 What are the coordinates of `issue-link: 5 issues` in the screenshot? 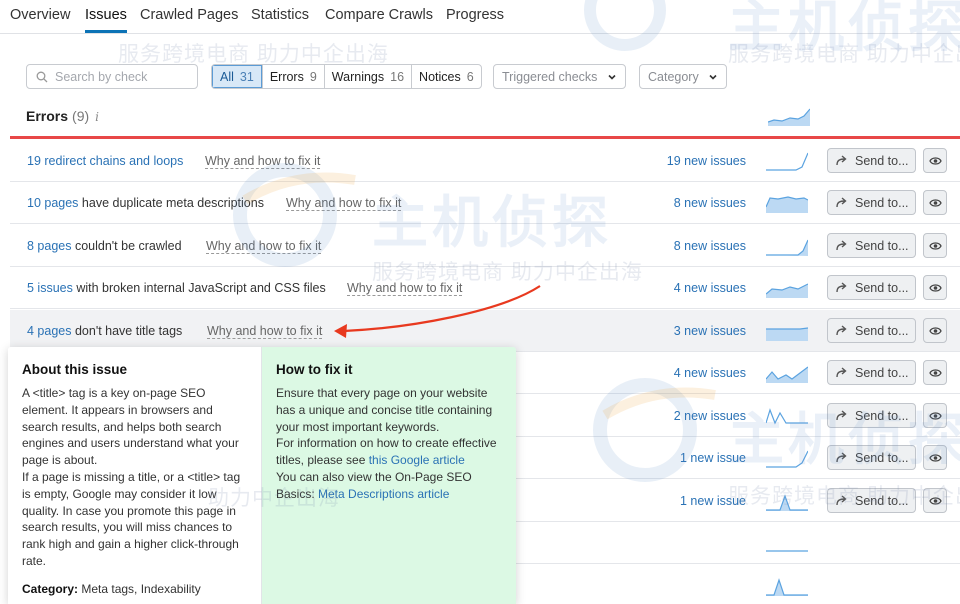 It's located at (50, 288).